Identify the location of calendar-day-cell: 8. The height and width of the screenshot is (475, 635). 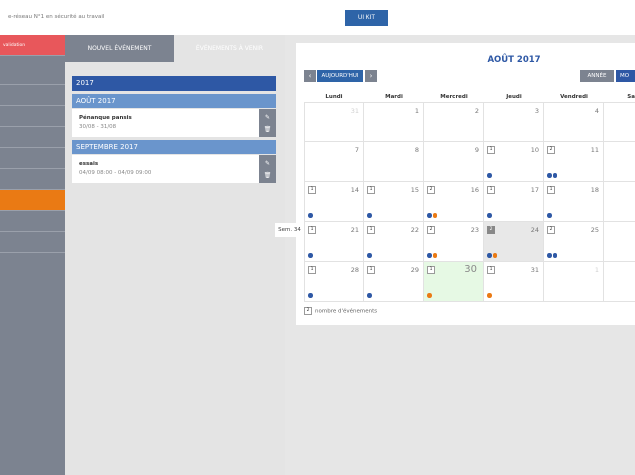
(394, 162).